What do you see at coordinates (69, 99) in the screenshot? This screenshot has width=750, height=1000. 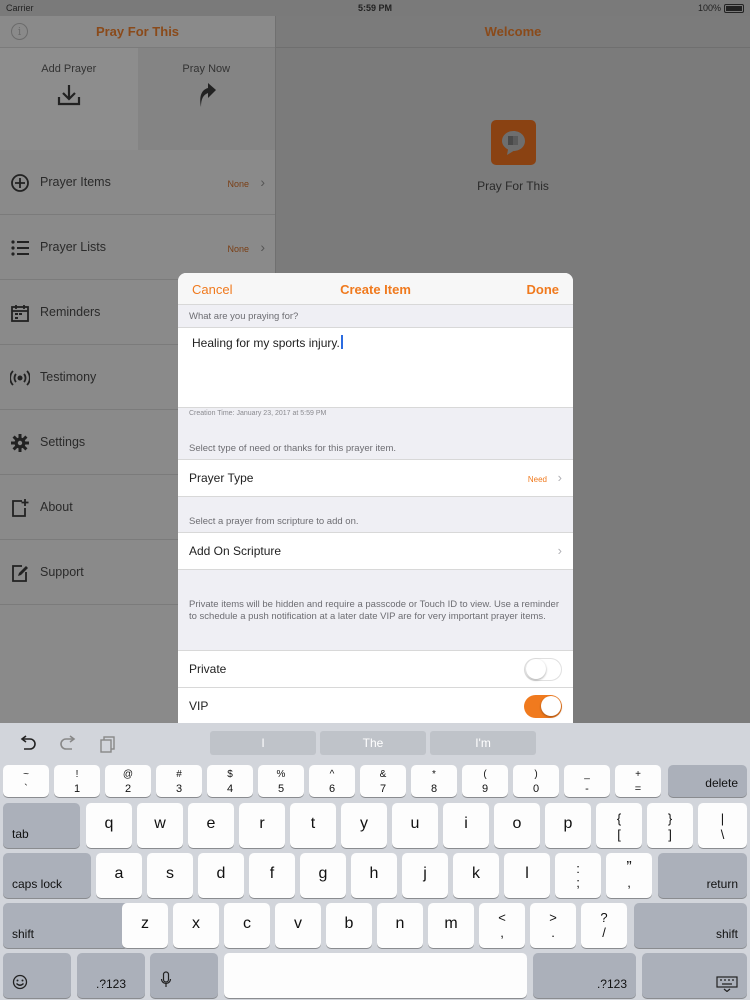 I see `add-prayer-button: Add Prayer` at bounding box center [69, 99].